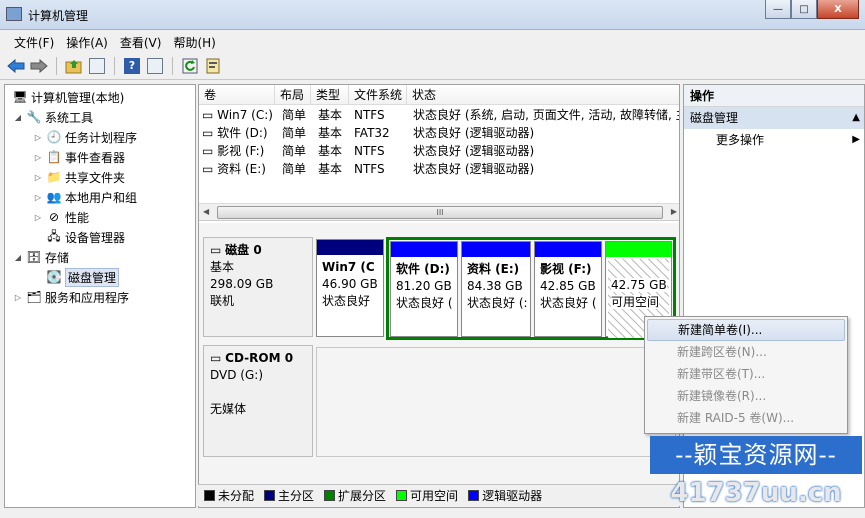 This screenshot has height=518, width=865. I want to click on tree-label: 计算机管理(本地), so click(78, 97).